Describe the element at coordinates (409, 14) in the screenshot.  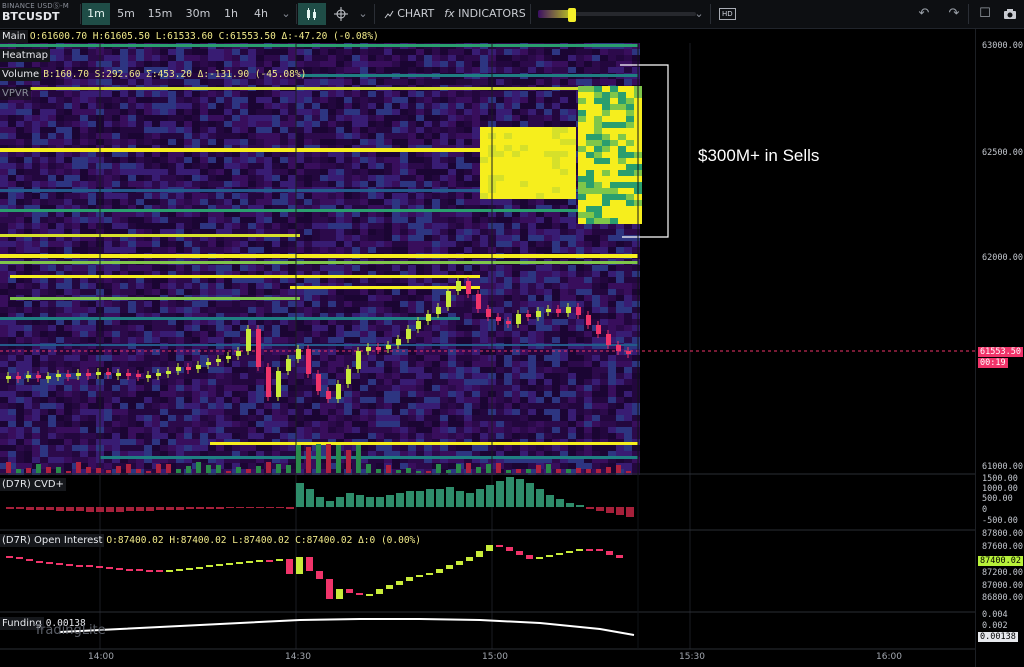
I see `chart-button: CHART` at that location.